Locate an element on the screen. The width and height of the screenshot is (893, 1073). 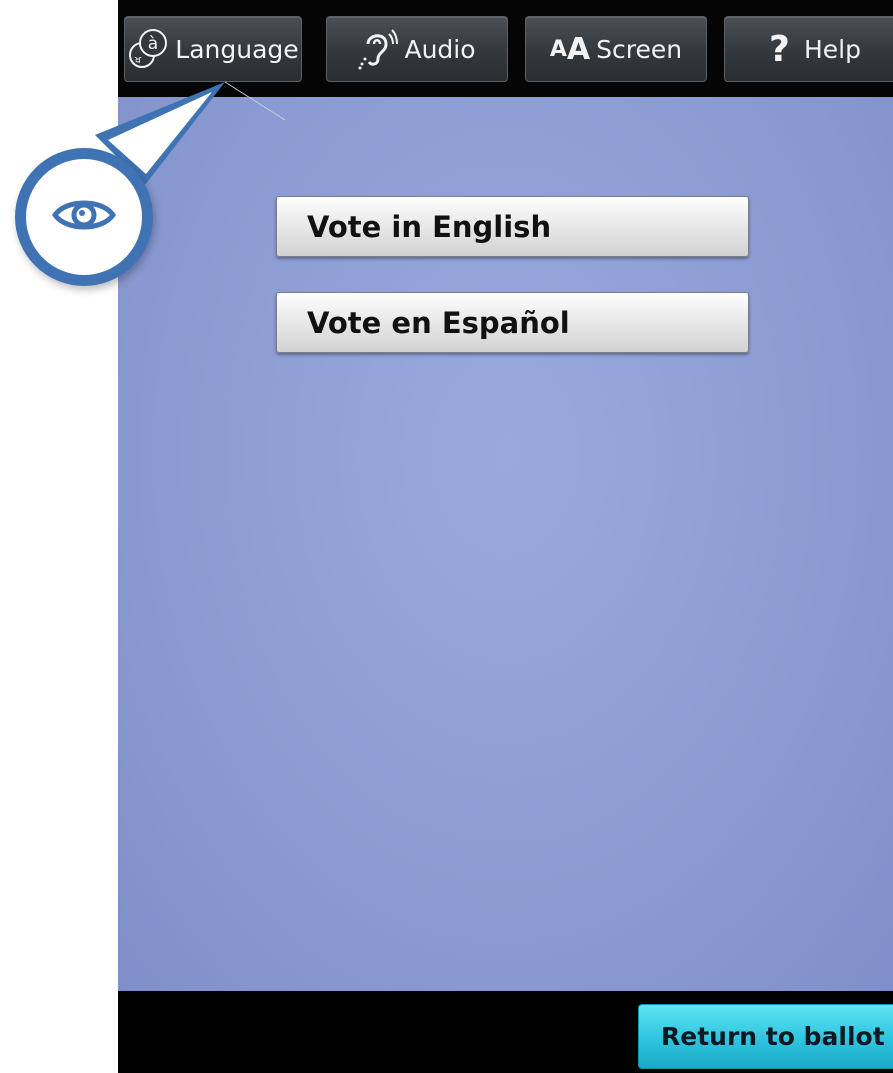
svg-text: à is located at coordinates (153, 44).